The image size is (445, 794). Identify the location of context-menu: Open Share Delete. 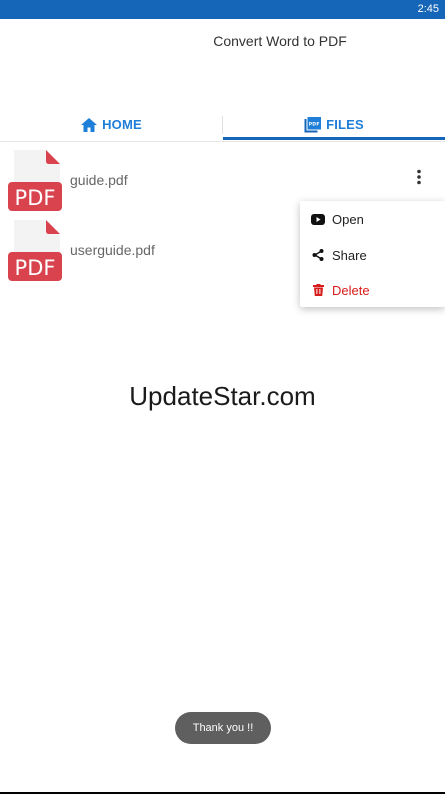
(372, 254).